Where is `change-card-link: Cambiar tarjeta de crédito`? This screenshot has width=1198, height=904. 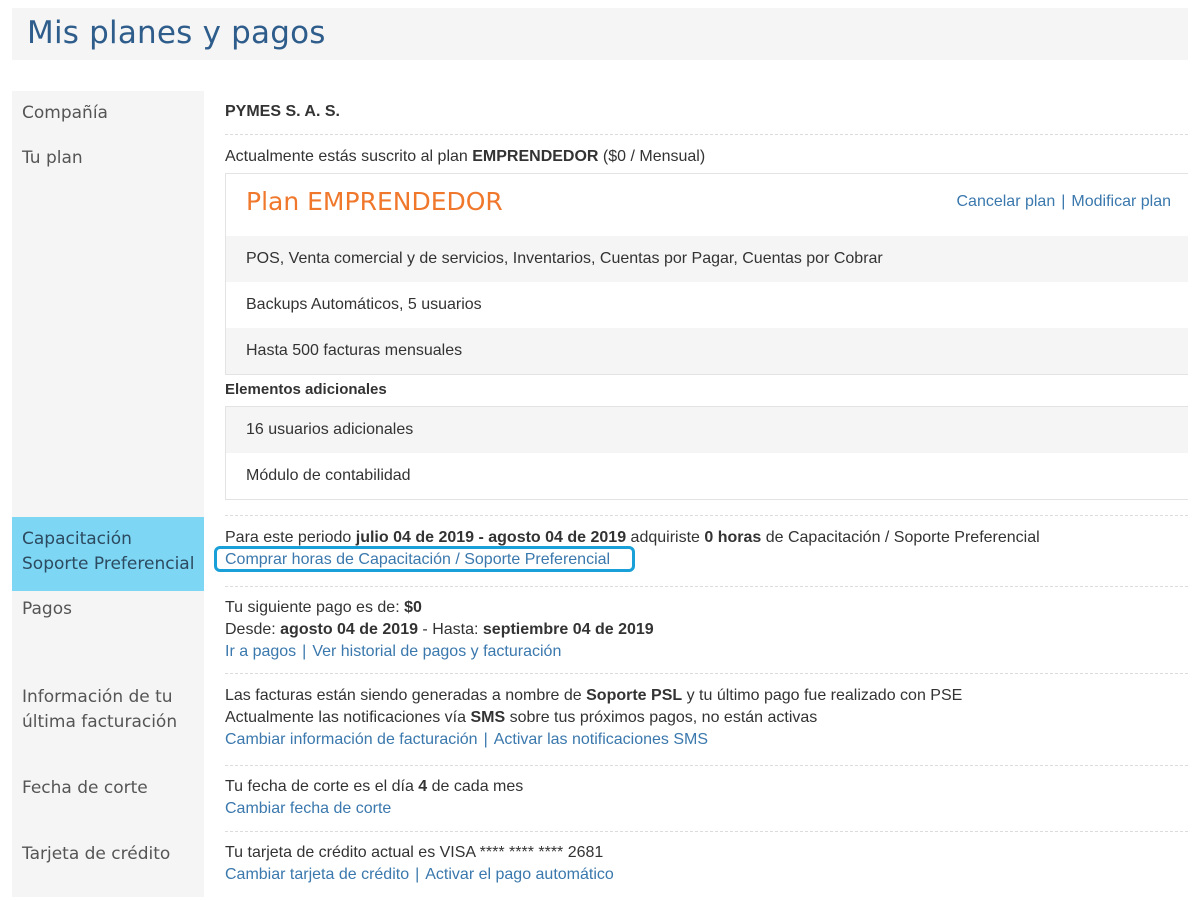
change-card-link: Cambiar tarjeta de crédito is located at coordinates (317, 874).